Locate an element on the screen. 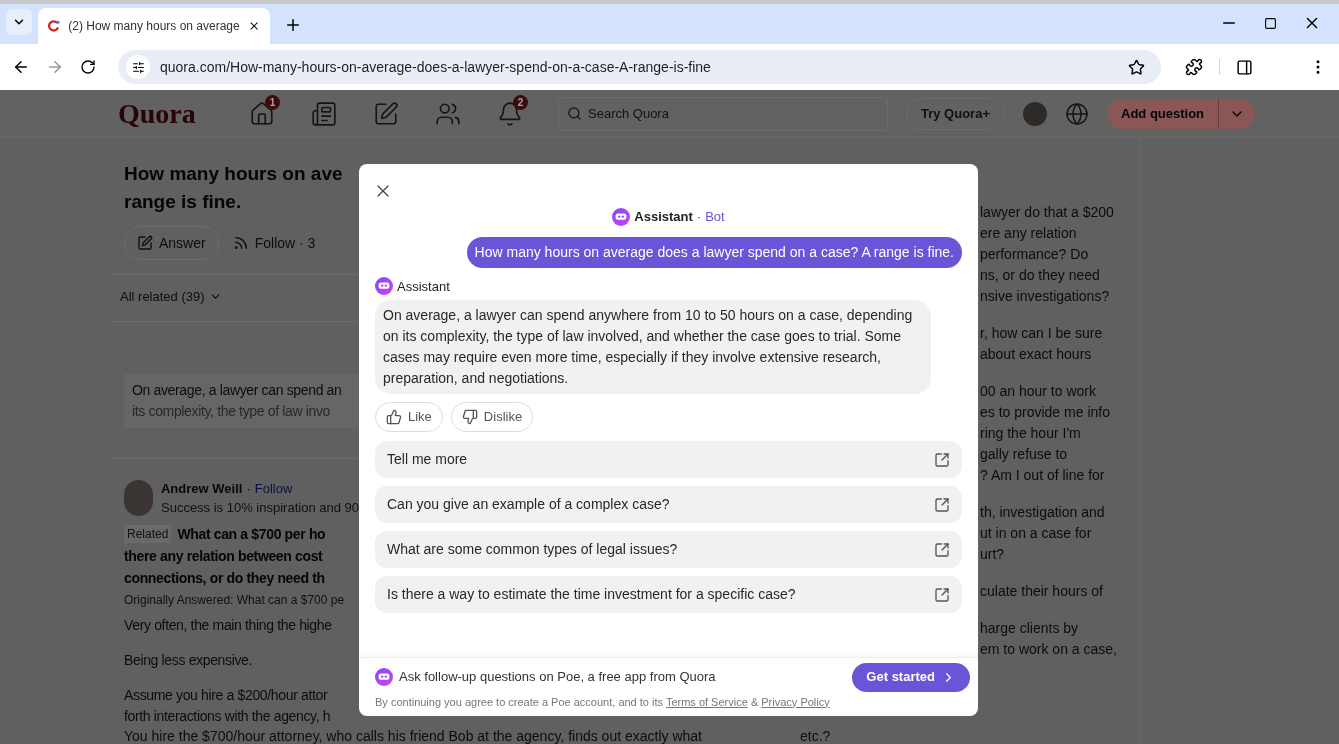 This screenshot has height=744, width=1339. preview-text: its complexity, the type of law invo is located at coordinates (231, 411).